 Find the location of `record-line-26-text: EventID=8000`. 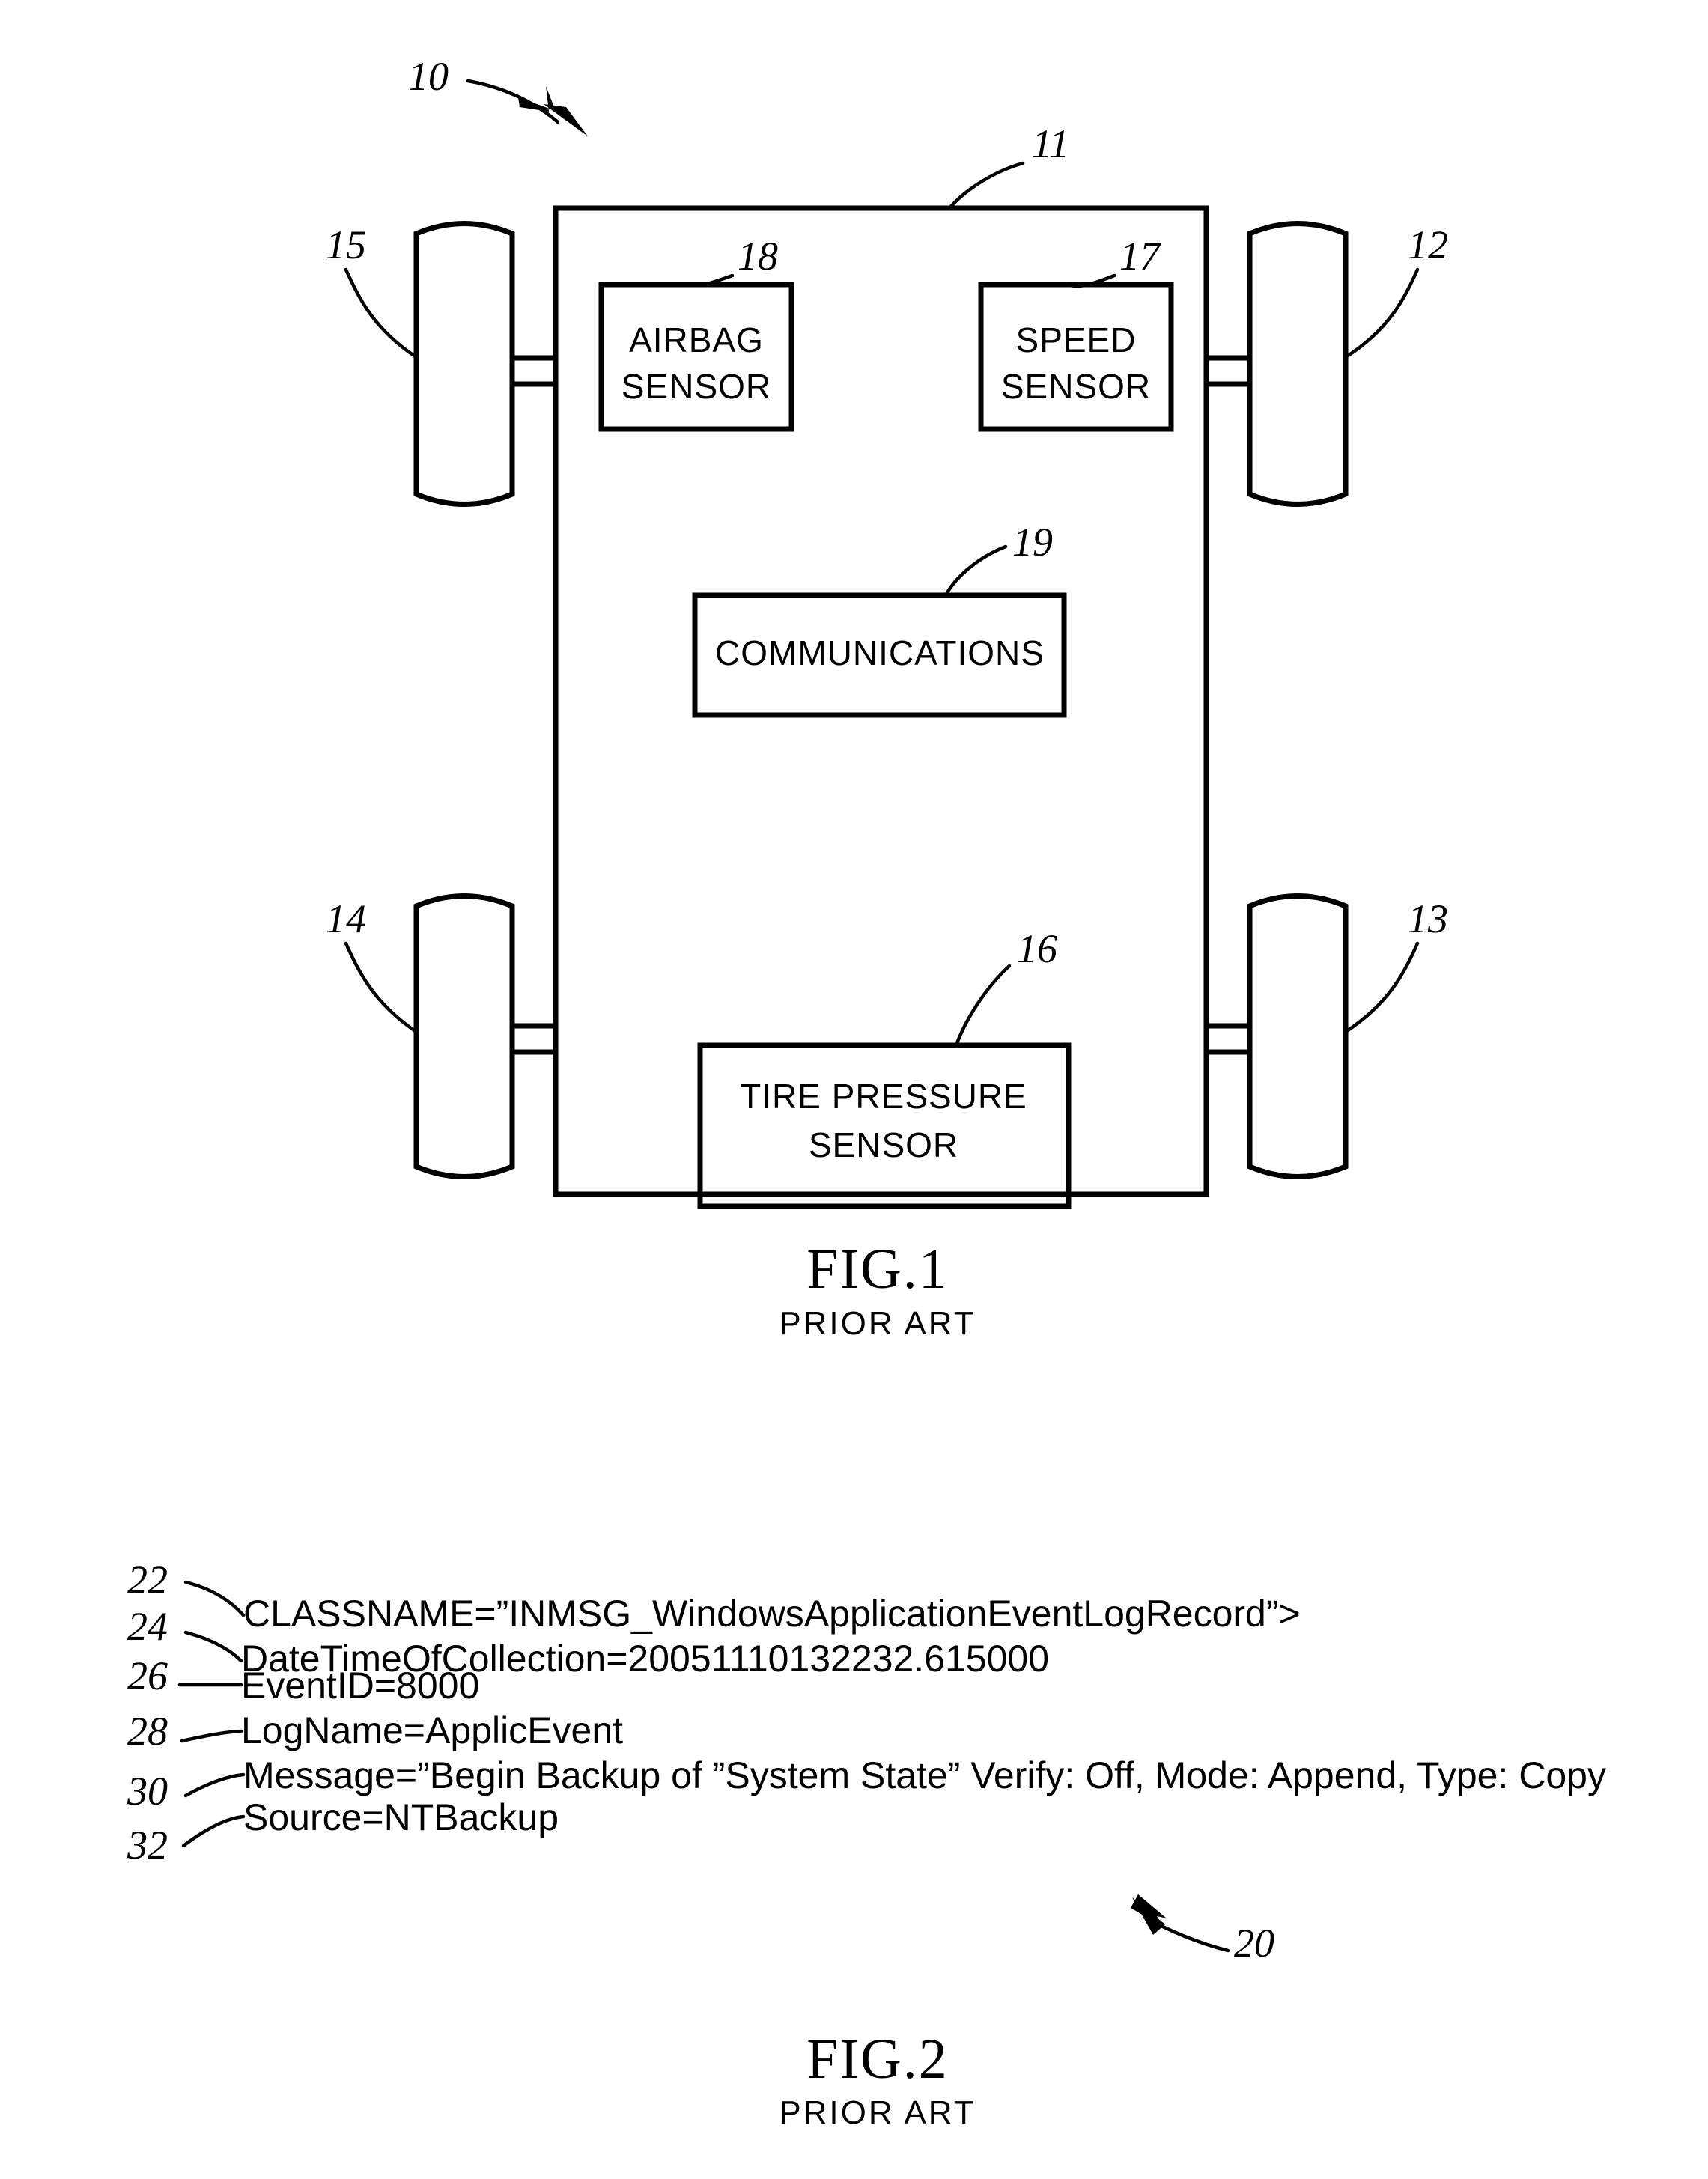

record-line-26-text: EventID=8000 is located at coordinates (360, 1686).